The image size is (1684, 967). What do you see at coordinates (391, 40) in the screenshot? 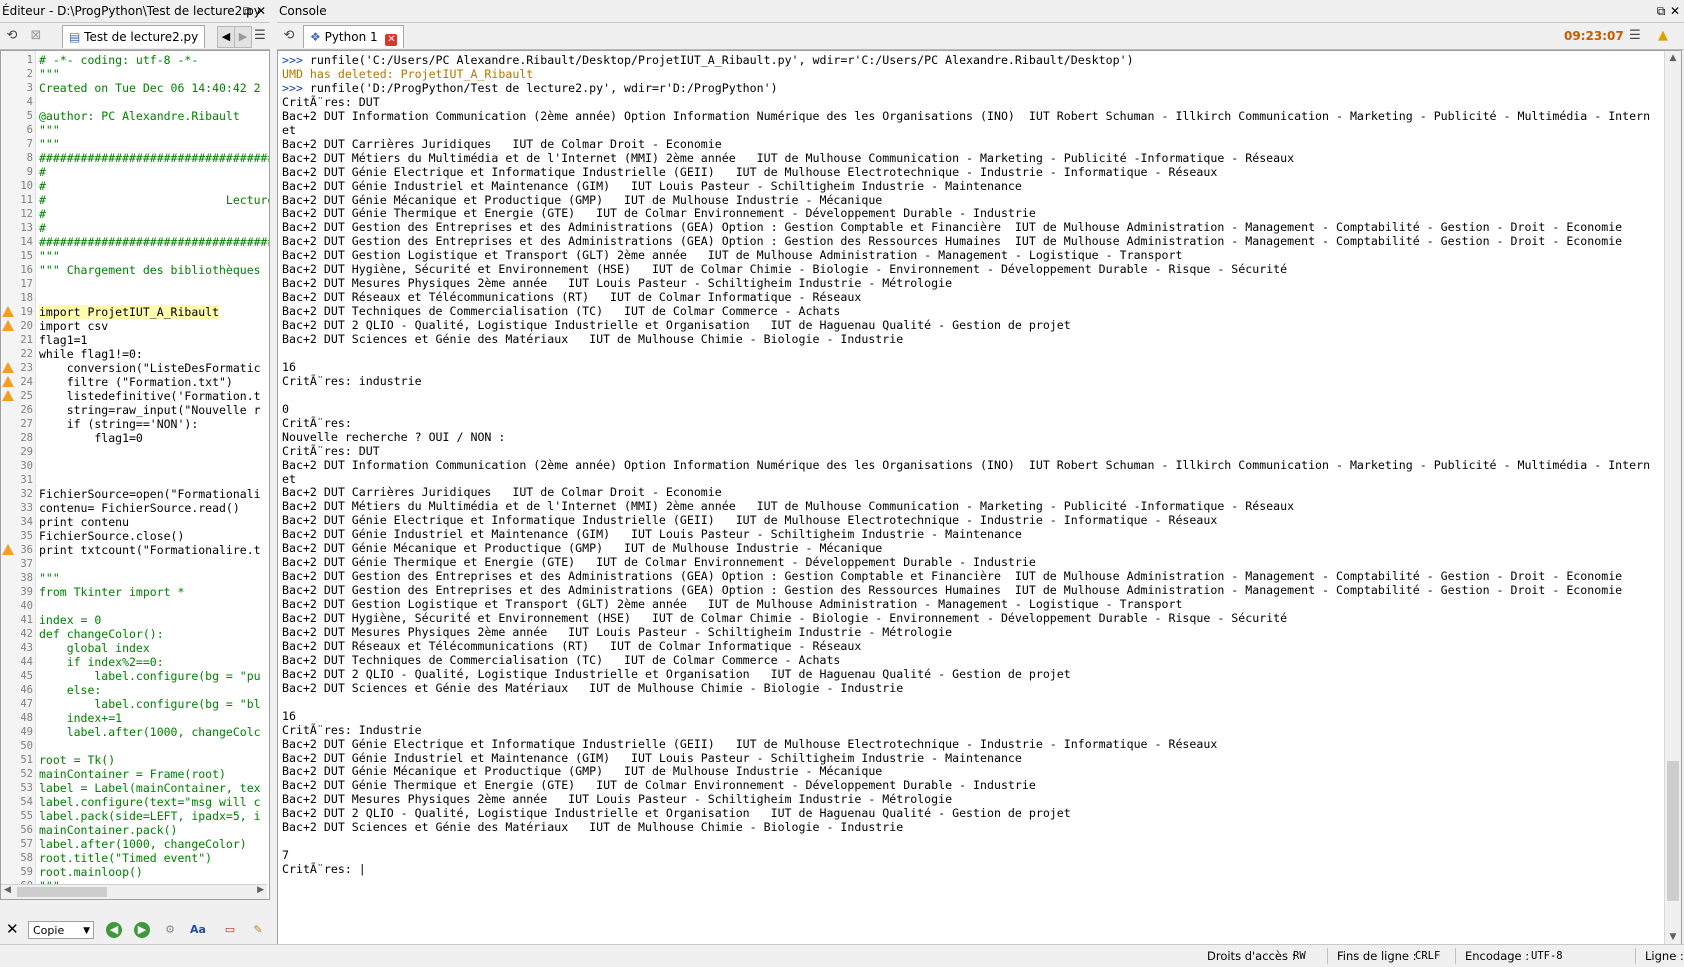
I see `close-console-icon: ✕` at bounding box center [391, 40].